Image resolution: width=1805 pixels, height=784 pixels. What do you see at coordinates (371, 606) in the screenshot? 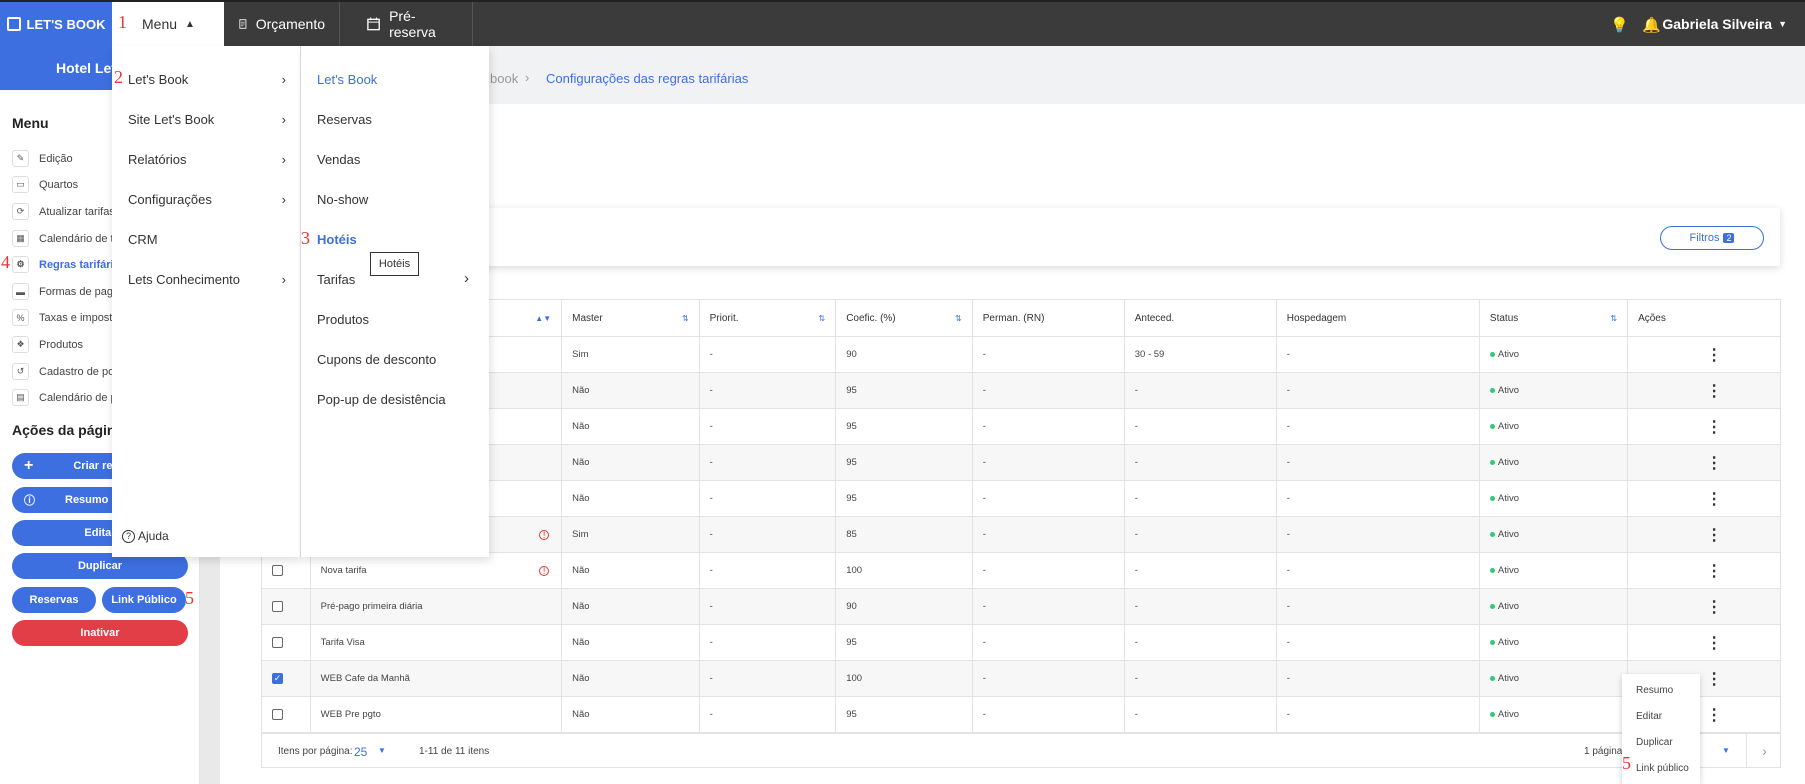
I see `cell-text: Pré-pago primeira diária` at bounding box center [371, 606].